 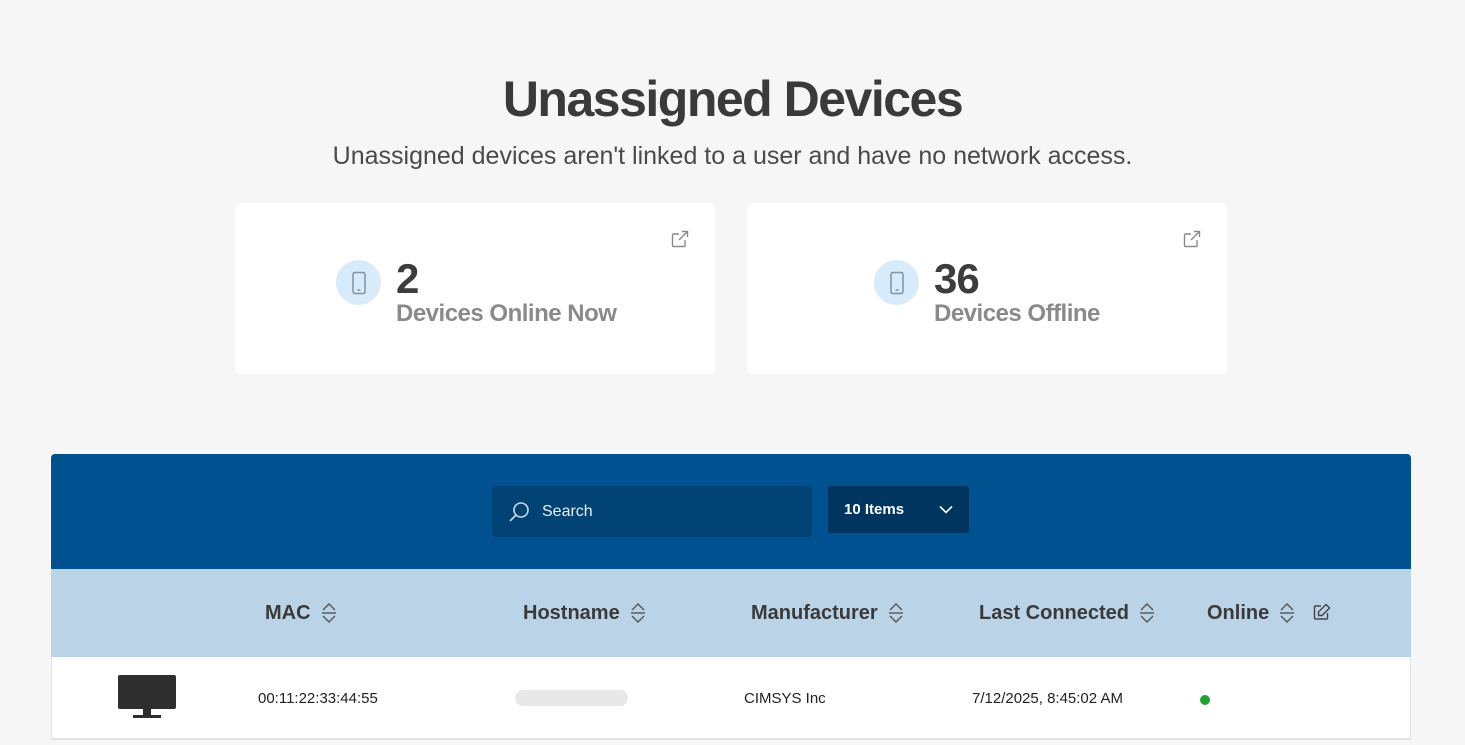 What do you see at coordinates (407, 278) in the screenshot?
I see `stat-value: 2` at bounding box center [407, 278].